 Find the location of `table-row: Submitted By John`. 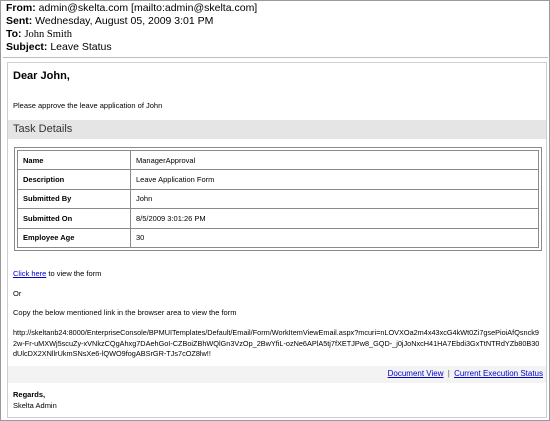

table-row: Submitted By John is located at coordinates (278, 199).